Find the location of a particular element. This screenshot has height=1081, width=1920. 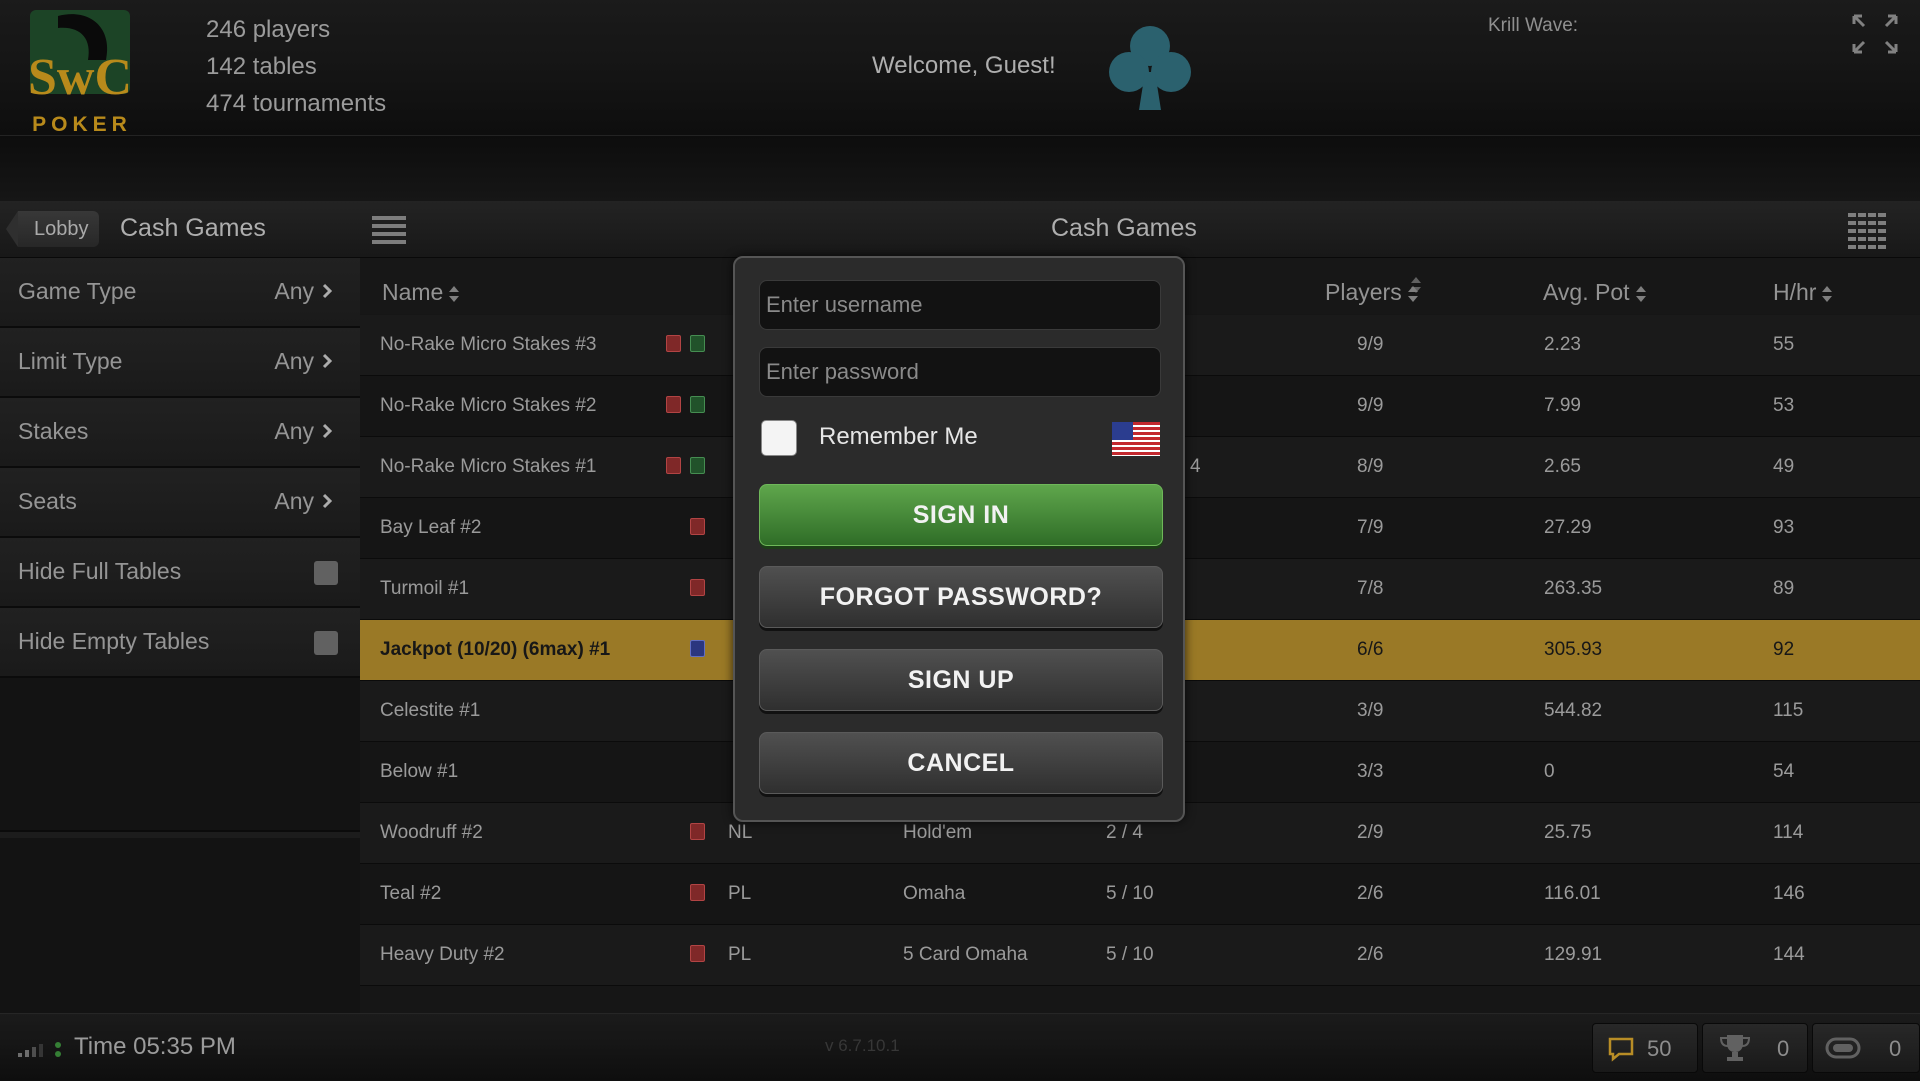

username-input is located at coordinates (960, 305).